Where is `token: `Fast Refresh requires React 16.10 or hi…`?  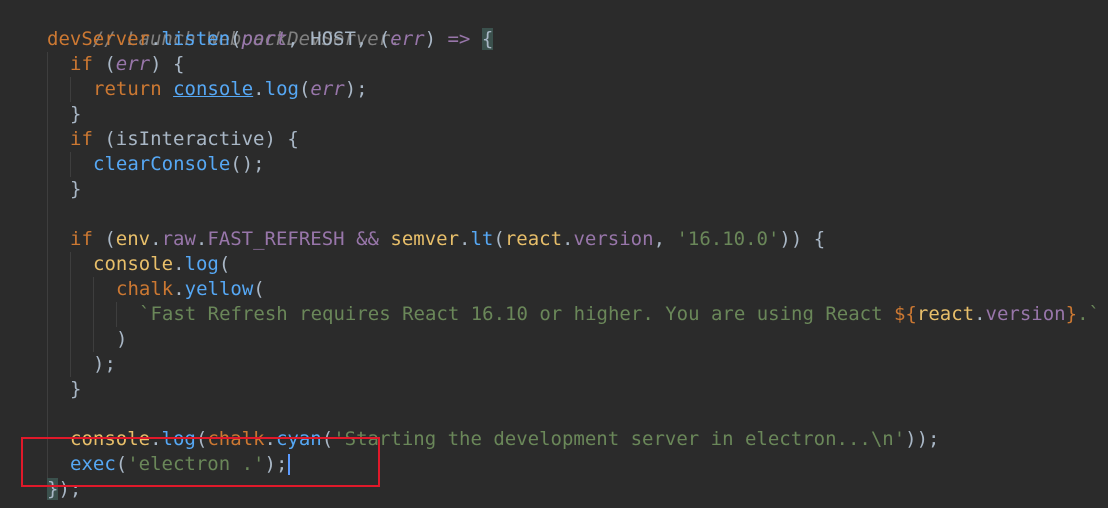
token: `Fast Refresh requires React 16.10 or hi… is located at coordinates (516, 314).